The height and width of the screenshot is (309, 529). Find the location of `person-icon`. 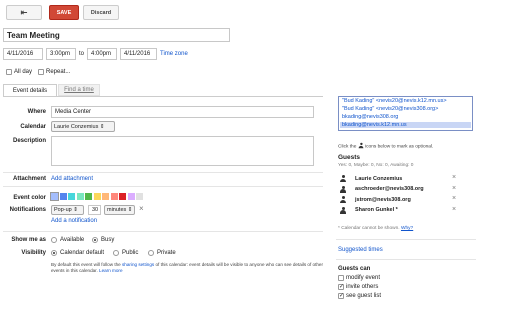

person-icon is located at coordinates (361, 145).